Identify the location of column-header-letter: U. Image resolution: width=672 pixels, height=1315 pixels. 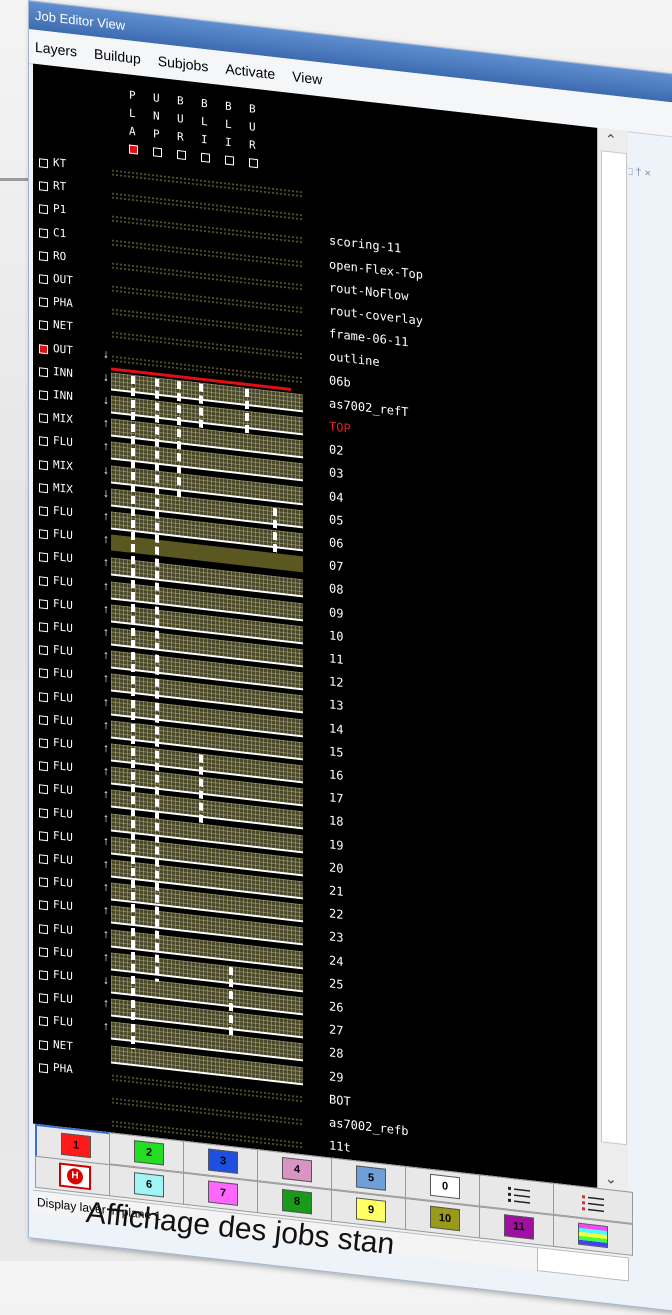
(180, 118).